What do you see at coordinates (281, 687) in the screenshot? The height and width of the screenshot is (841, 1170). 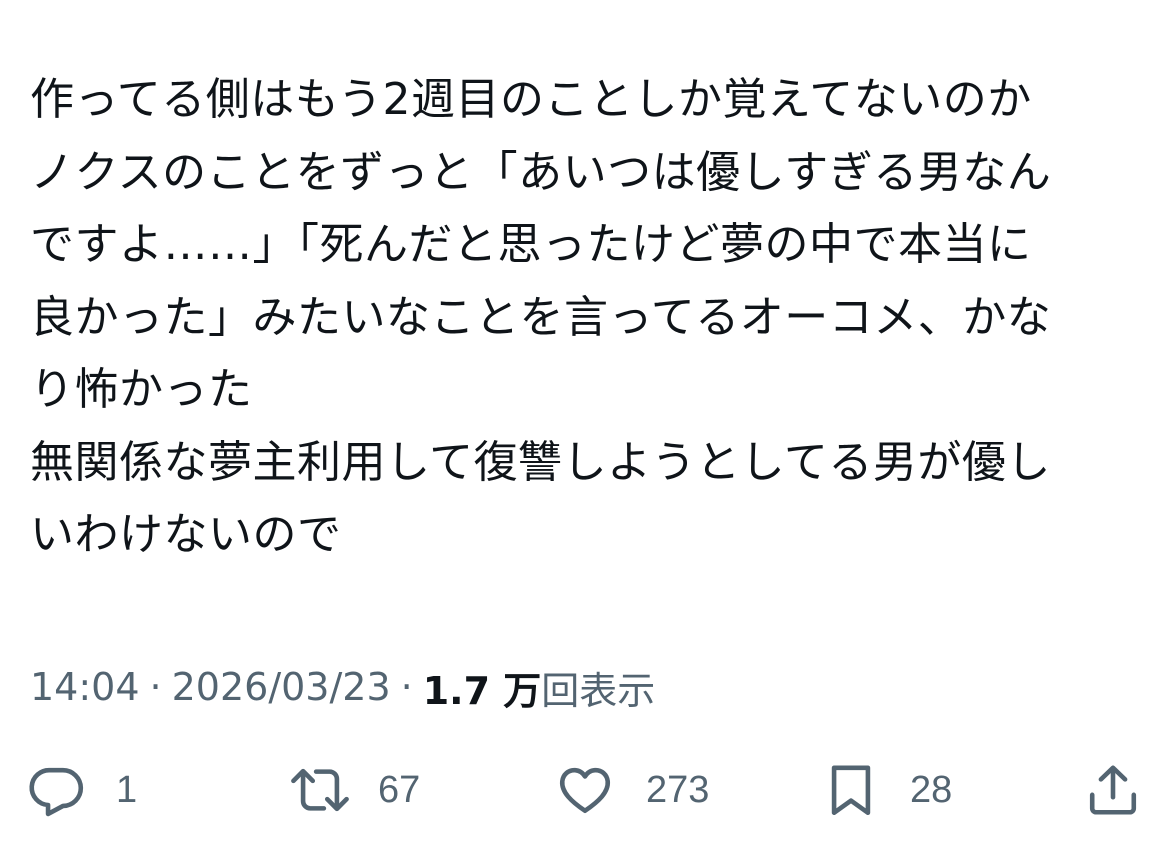 I see `tweet-date: 2026/03/23` at bounding box center [281, 687].